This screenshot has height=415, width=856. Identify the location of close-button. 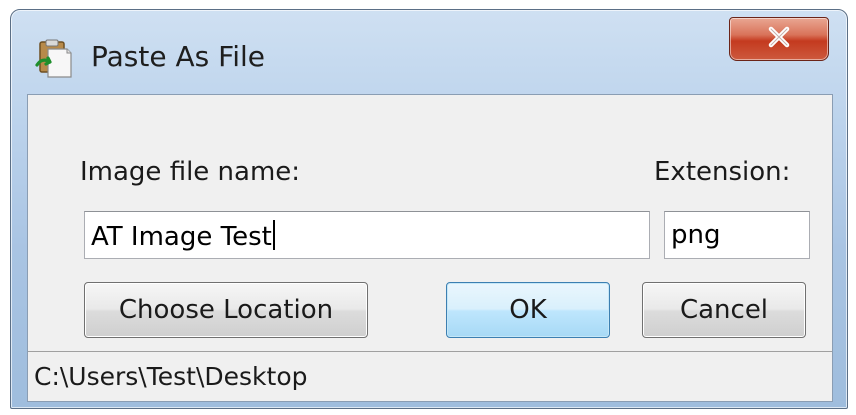
(779, 39).